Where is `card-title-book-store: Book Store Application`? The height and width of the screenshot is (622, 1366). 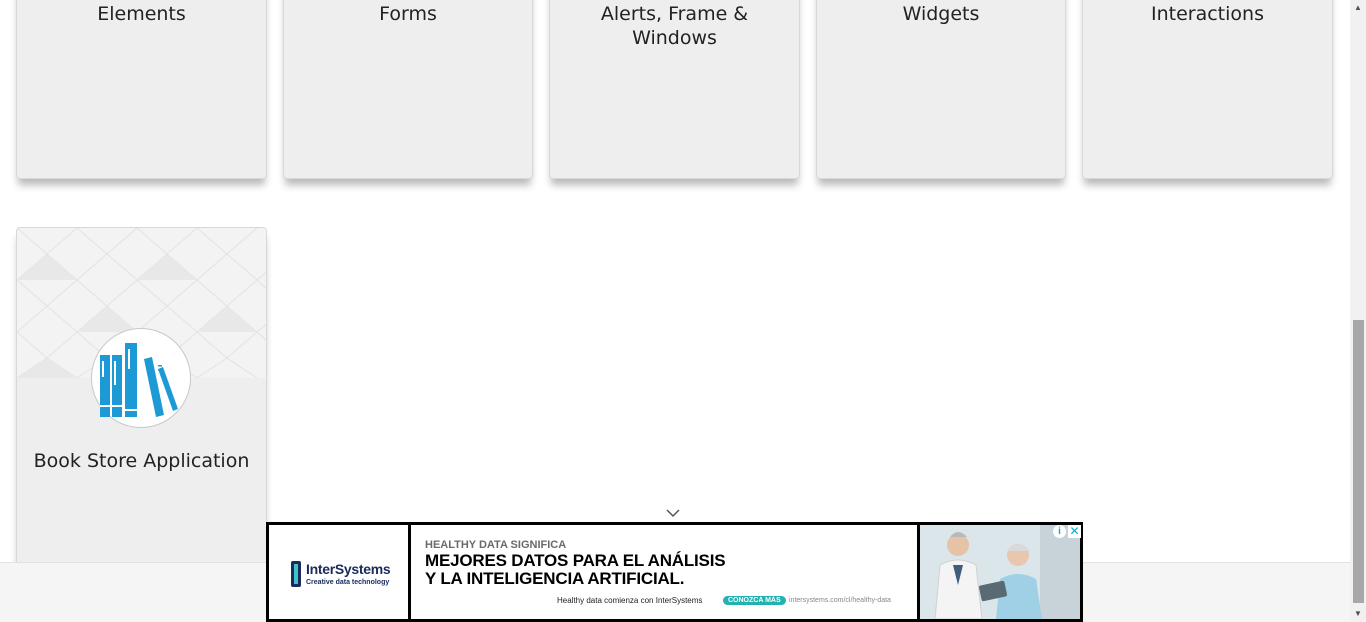 card-title-book-store: Book Store Application is located at coordinates (141, 461).